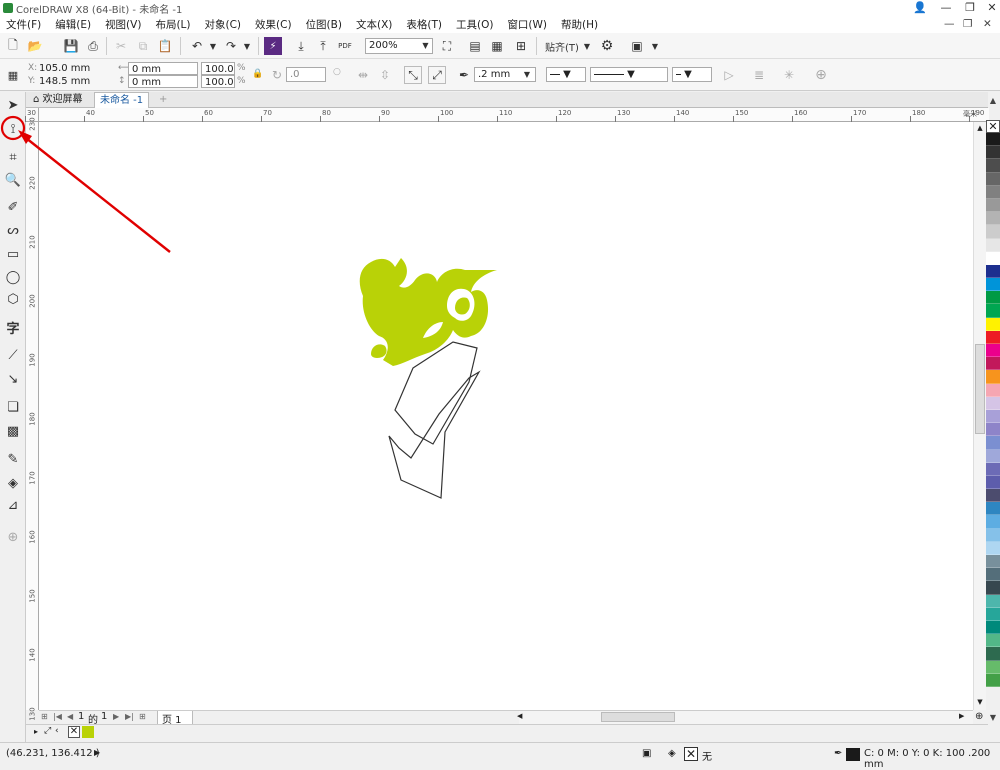 The width and height of the screenshot is (1000, 770). What do you see at coordinates (920, 8) in the screenshot?
I see `account-icon: 👤` at bounding box center [920, 8].